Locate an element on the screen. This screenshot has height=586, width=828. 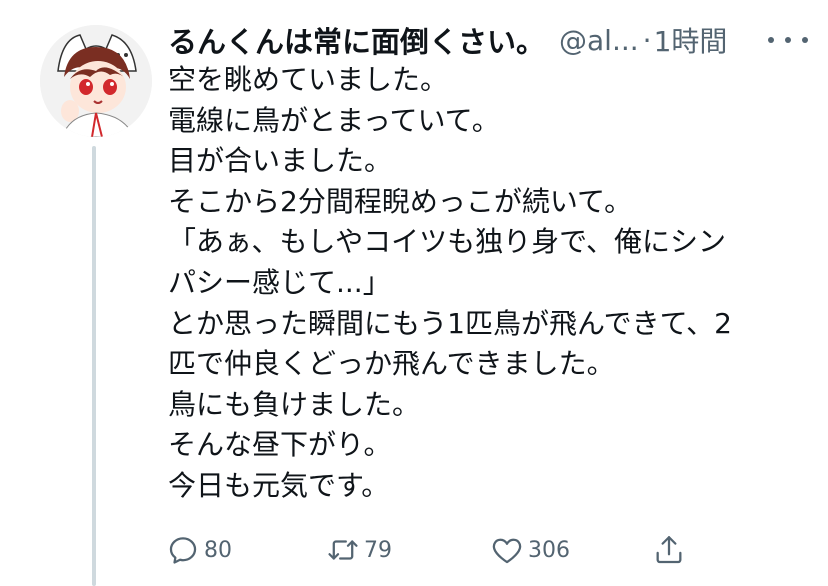
like-button: 306 is located at coordinates (530, 550).